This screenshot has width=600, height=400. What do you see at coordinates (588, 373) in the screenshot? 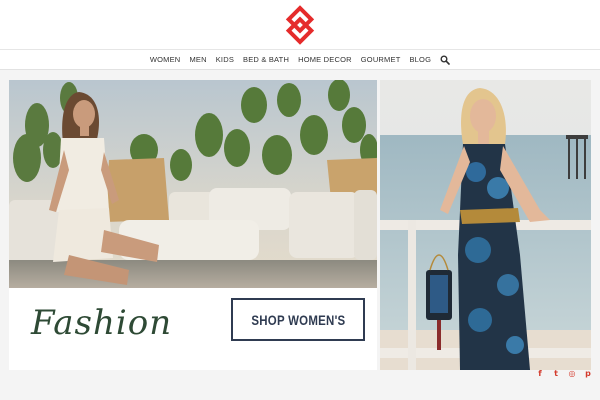
I see `pinterest-icon: p` at bounding box center [588, 373].